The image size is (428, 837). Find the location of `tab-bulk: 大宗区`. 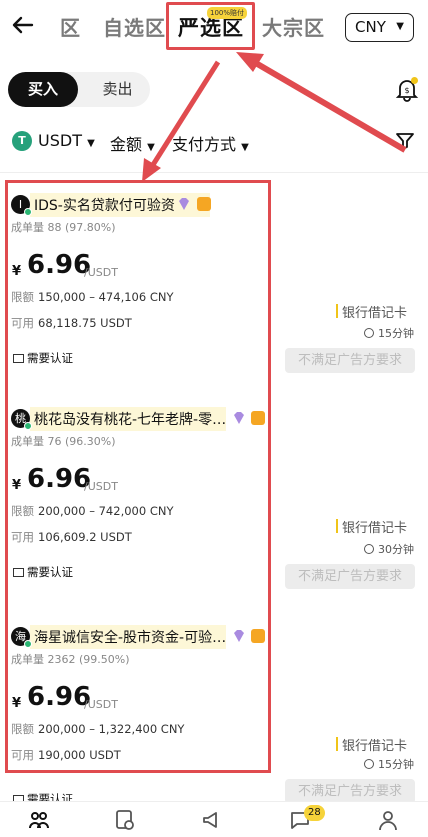

tab-bulk: 大宗区 is located at coordinates (293, 26).